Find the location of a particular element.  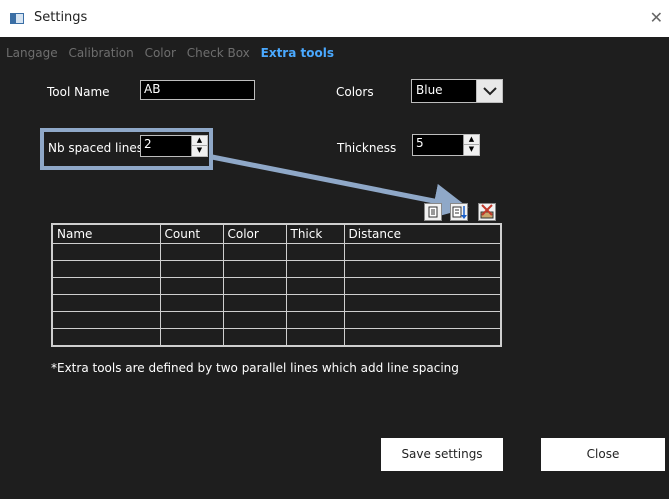

column-header-color: Color is located at coordinates (254, 233).